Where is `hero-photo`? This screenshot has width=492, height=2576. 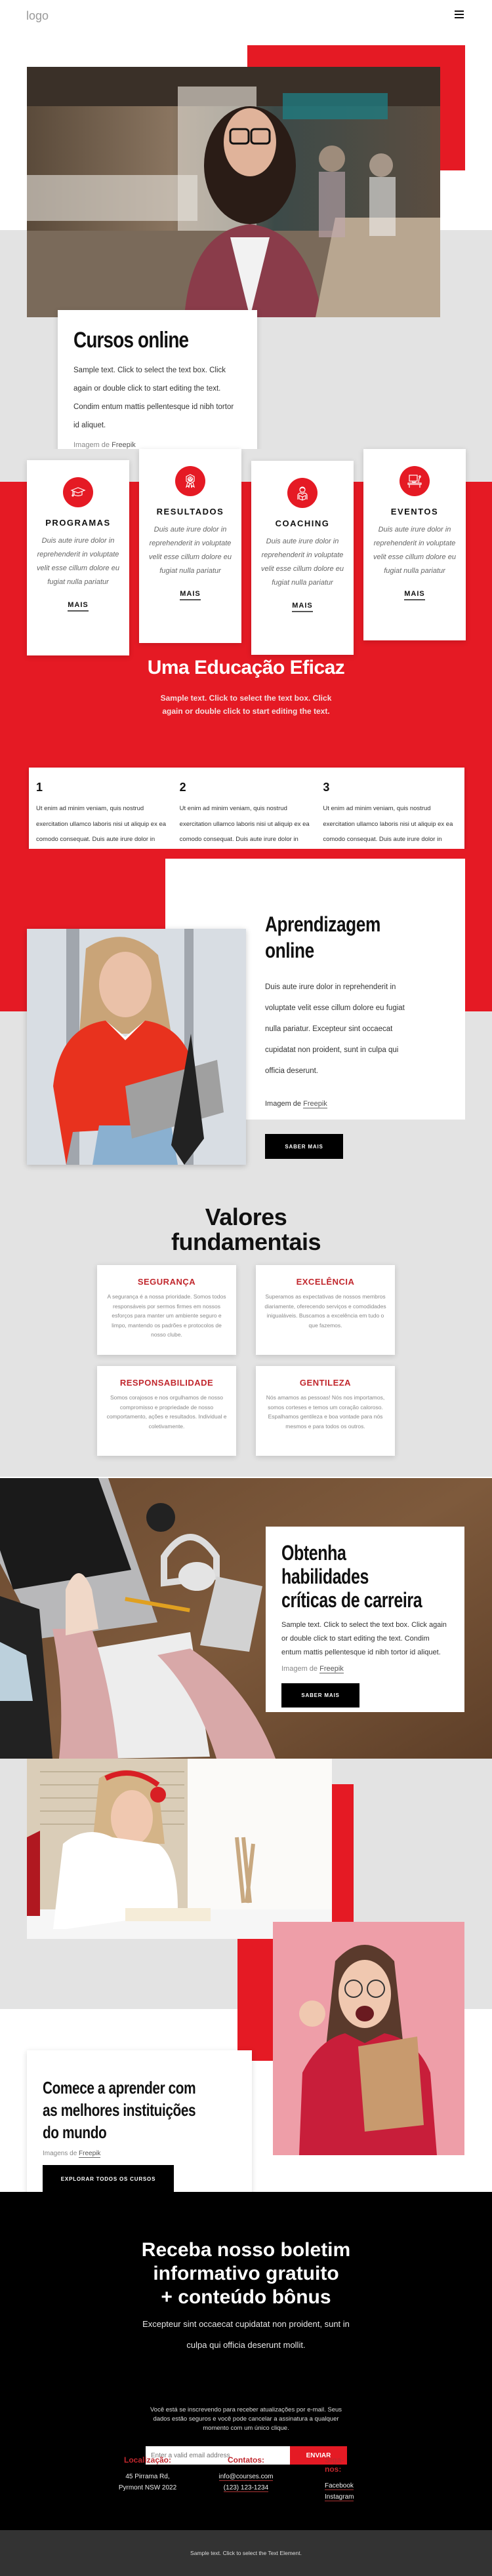
hero-photo is located at coordinates (233, 192).